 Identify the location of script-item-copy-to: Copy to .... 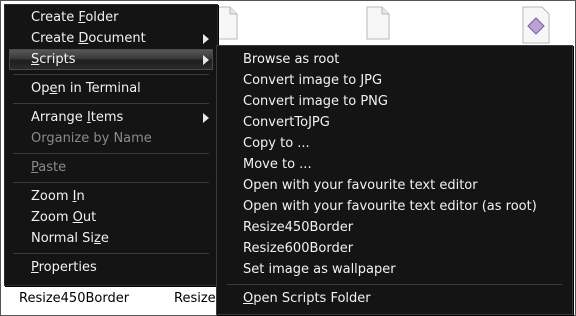
(394, 143).